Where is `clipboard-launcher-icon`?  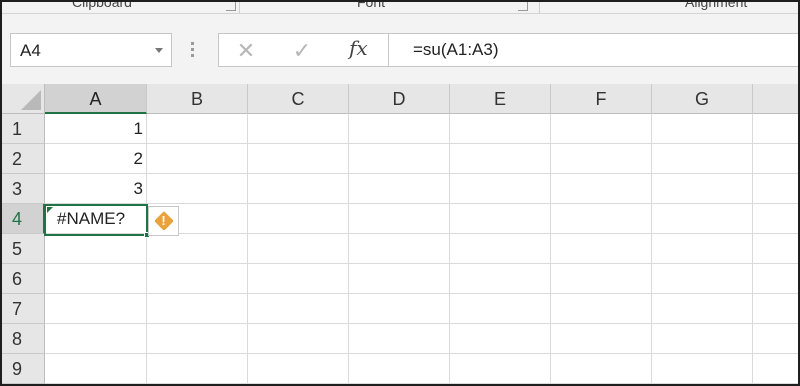 clipboard-launcher-icon is located at coordinates (231, 6).